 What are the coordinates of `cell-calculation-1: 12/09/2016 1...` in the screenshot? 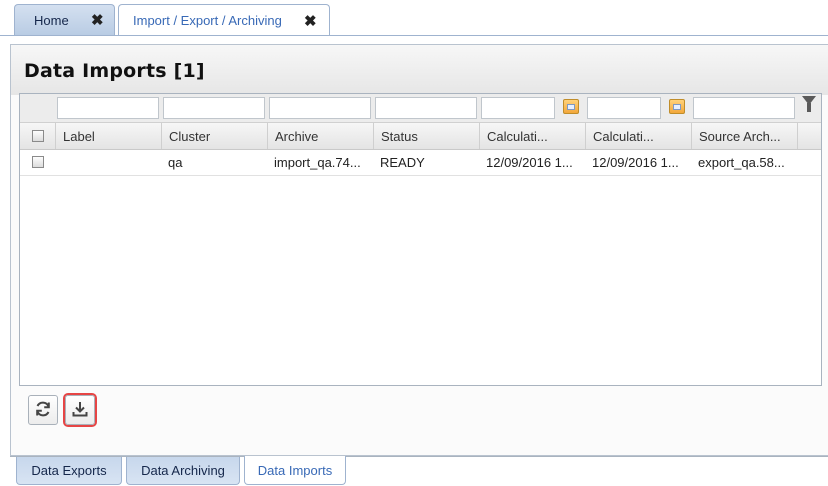 It's located at (529, 162).